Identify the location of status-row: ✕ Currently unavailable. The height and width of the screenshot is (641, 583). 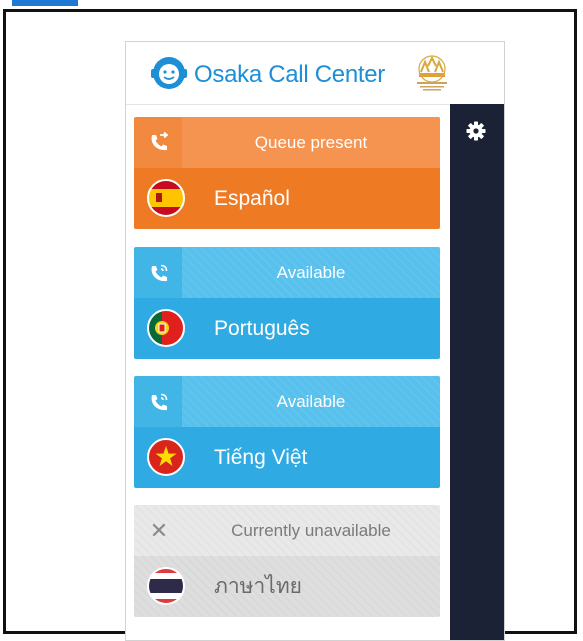
(287, 530).